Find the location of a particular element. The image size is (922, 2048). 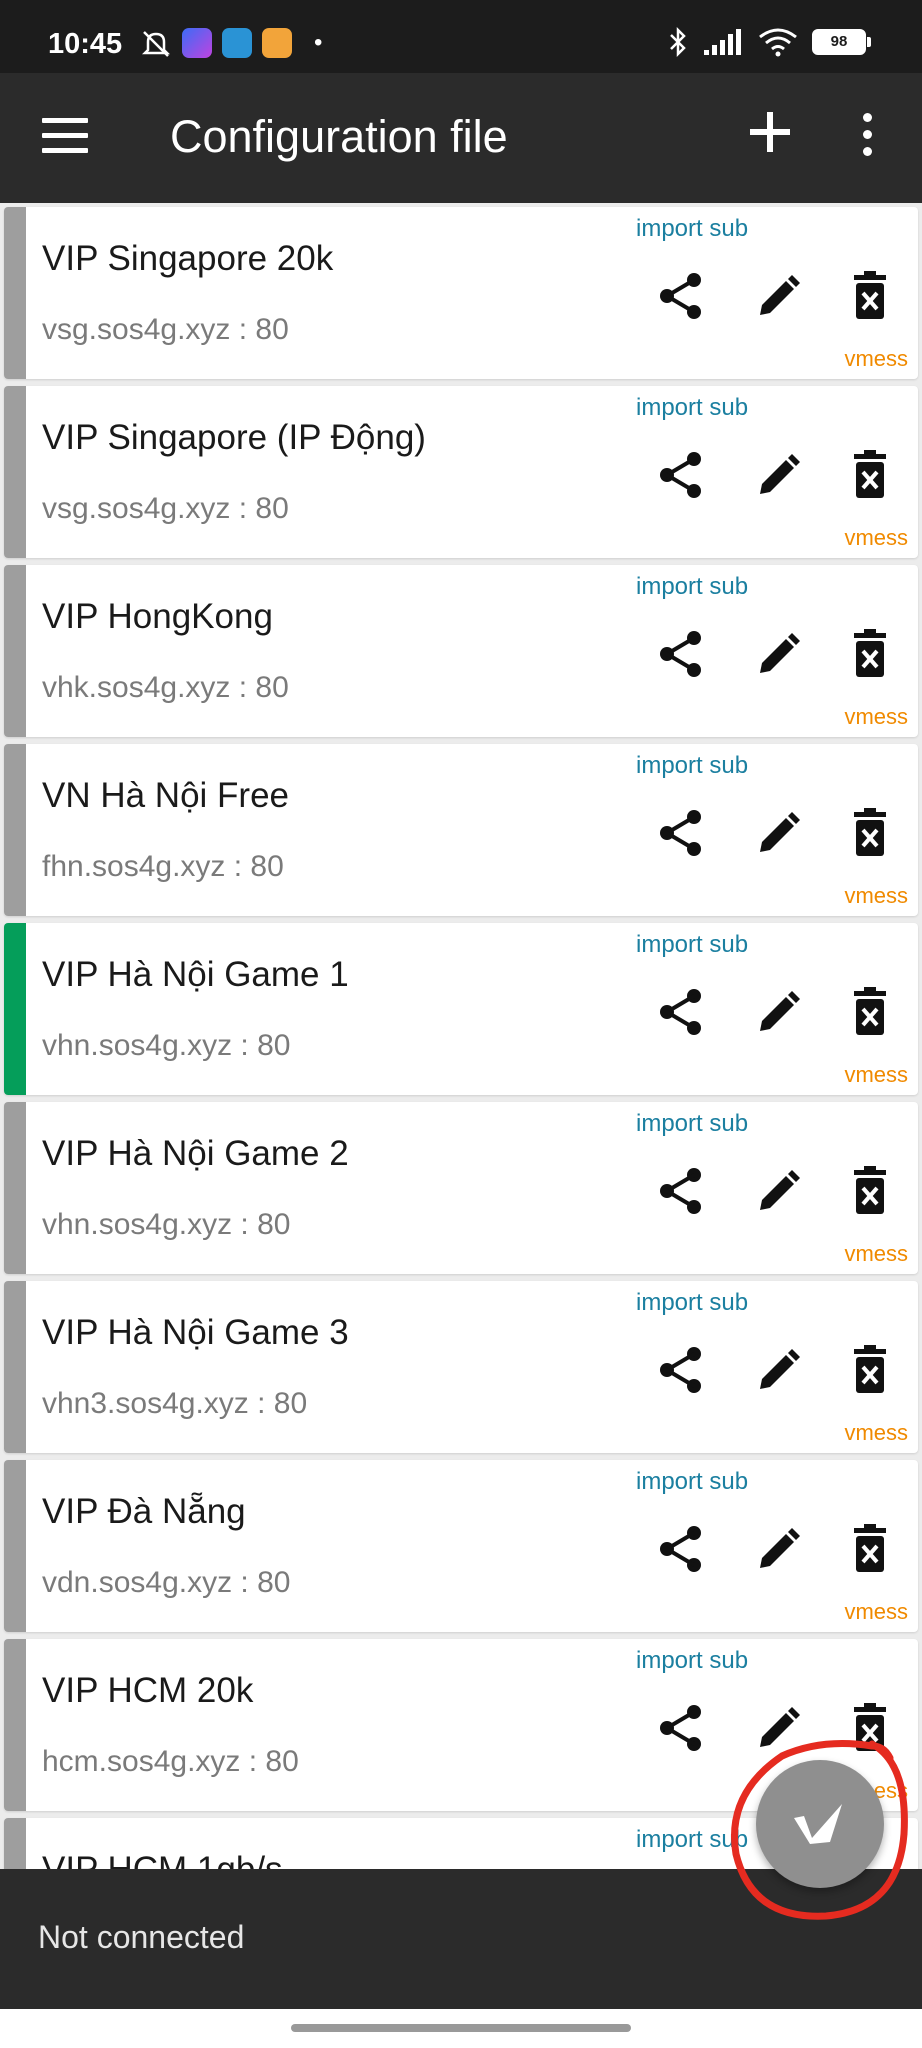

system-icons: 98 is located at coordinates (769, 42).